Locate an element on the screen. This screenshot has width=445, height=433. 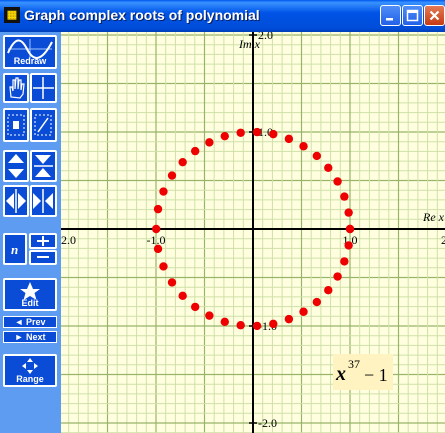
plus-icon is located at coordinates (43, 241).